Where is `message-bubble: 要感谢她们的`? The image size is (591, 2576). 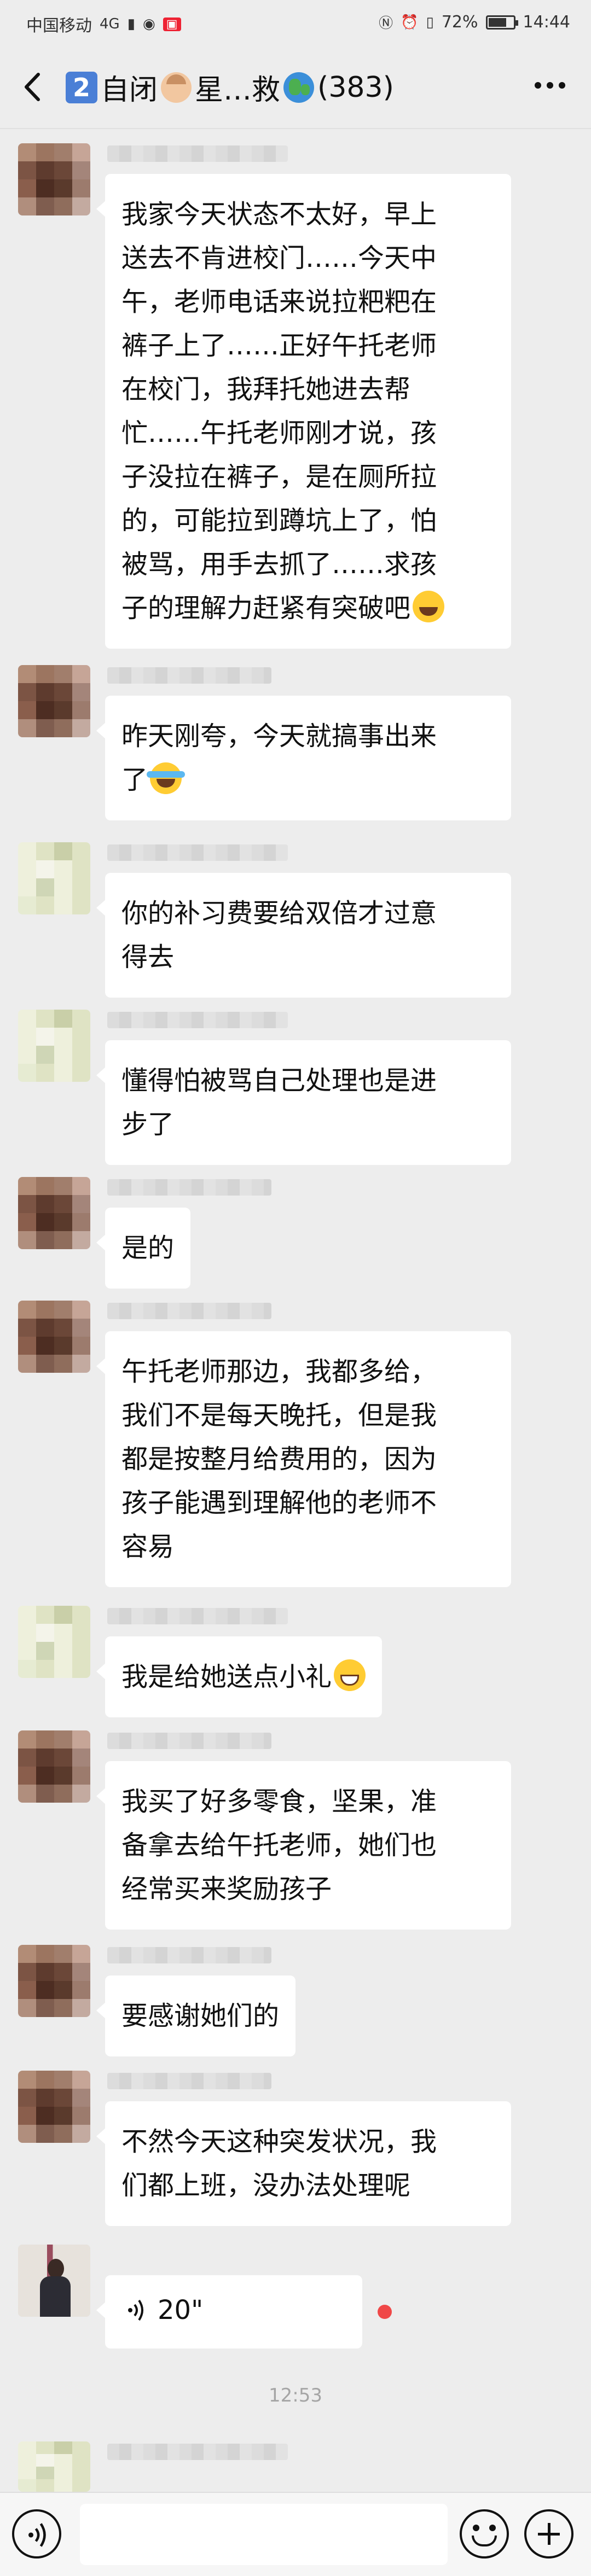
message-bubble: 要感谢她们的 is located at coordinates (196, 2016).